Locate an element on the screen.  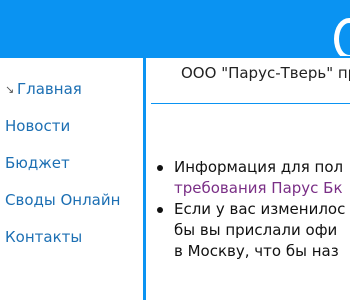
sidebar-item-label: Бюджет is located at coordinates (37, 163).